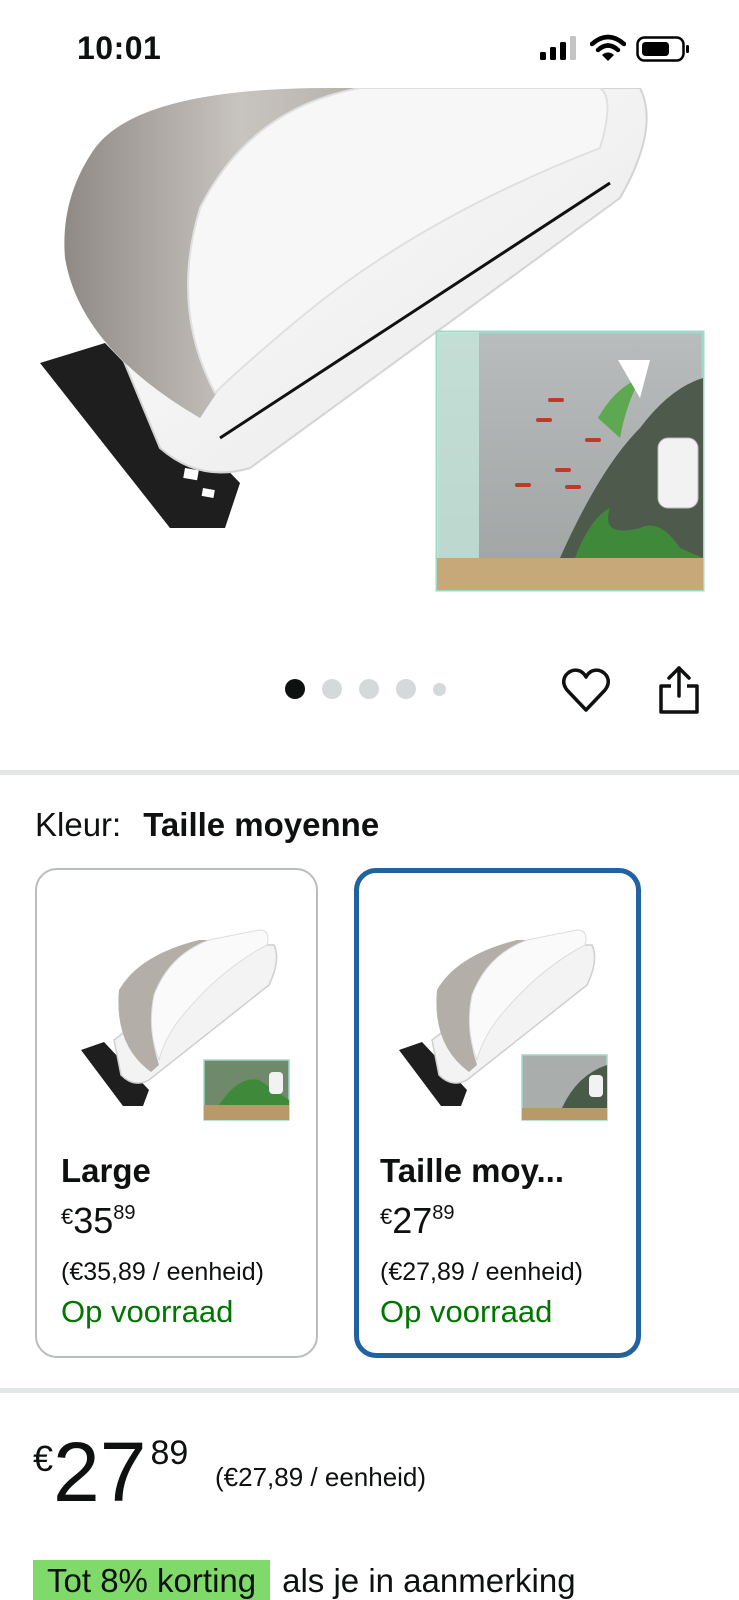 This screenshot has height=1600, width=739. What do you see at coordinates (162, 1272) in the screenshot?
I see `variant-unit-price: (€35,89 / eenheid)` at bounding box center [162, 1272].